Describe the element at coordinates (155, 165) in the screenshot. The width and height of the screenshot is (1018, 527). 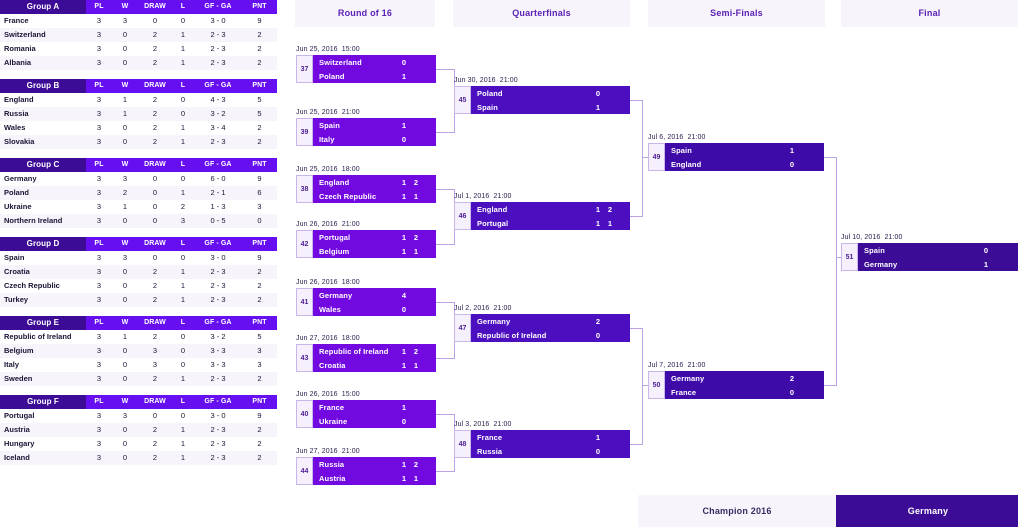
I see `column-header-draw: DRAW` at that location.